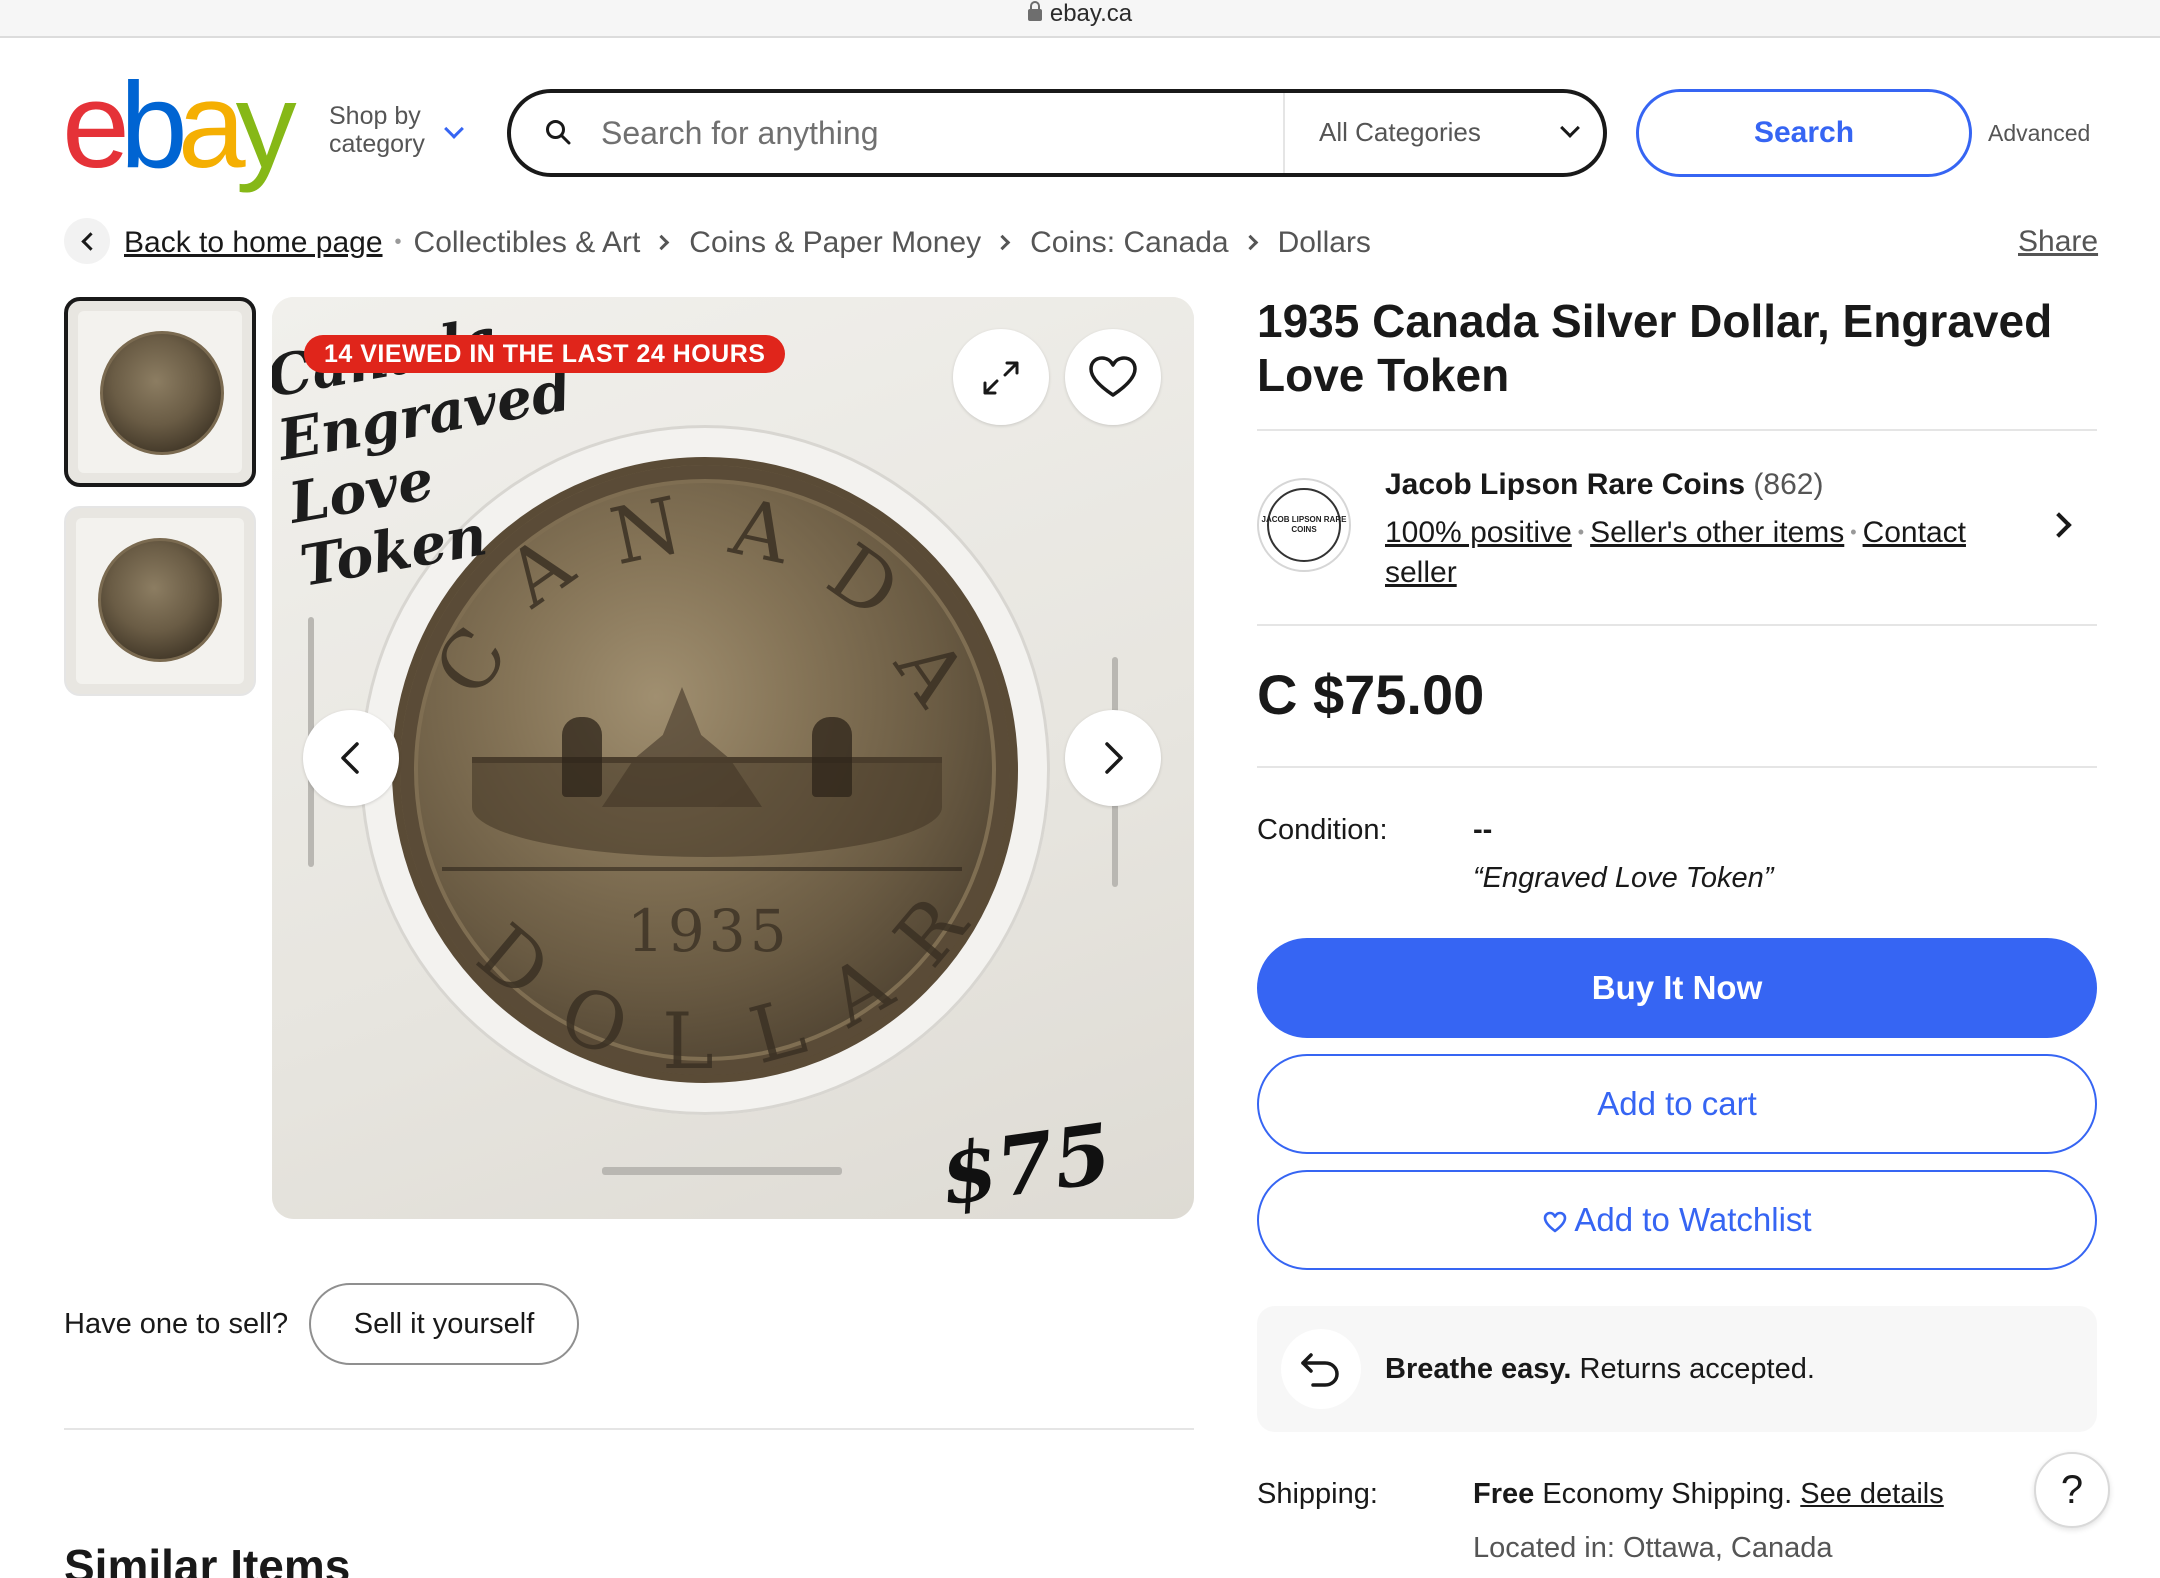  What do you see at coordinates (1034, 11) in the screenshot?
I see `lock-icon` at bounding box center [1034, 11].